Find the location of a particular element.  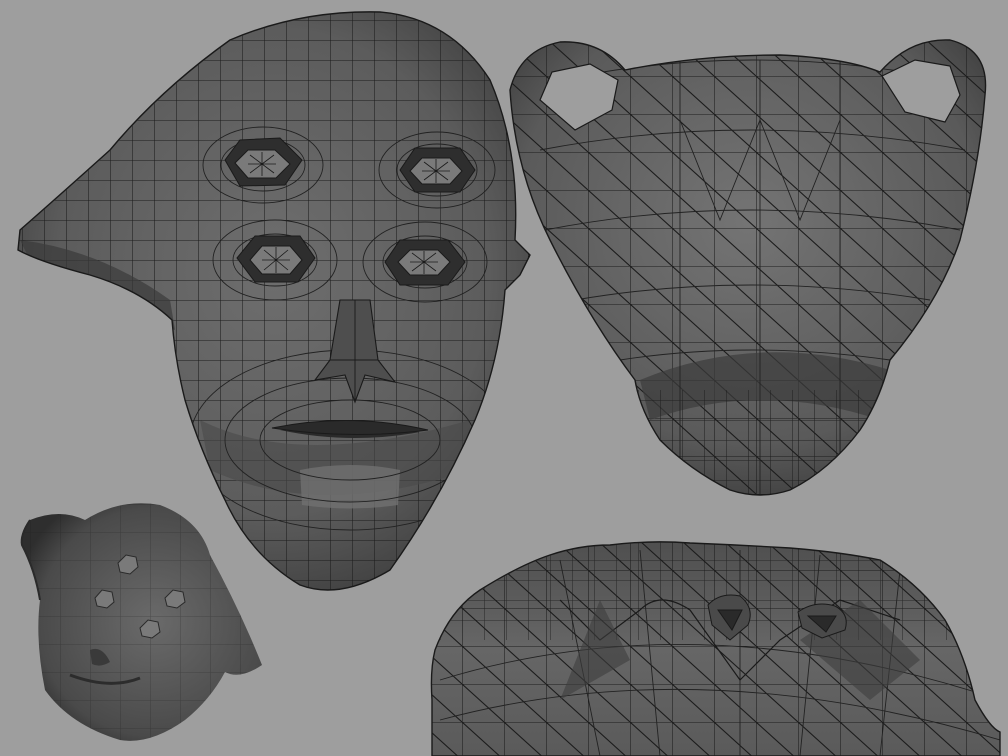

smoothed-three-quarter-view is located at coordinates (141, 622).